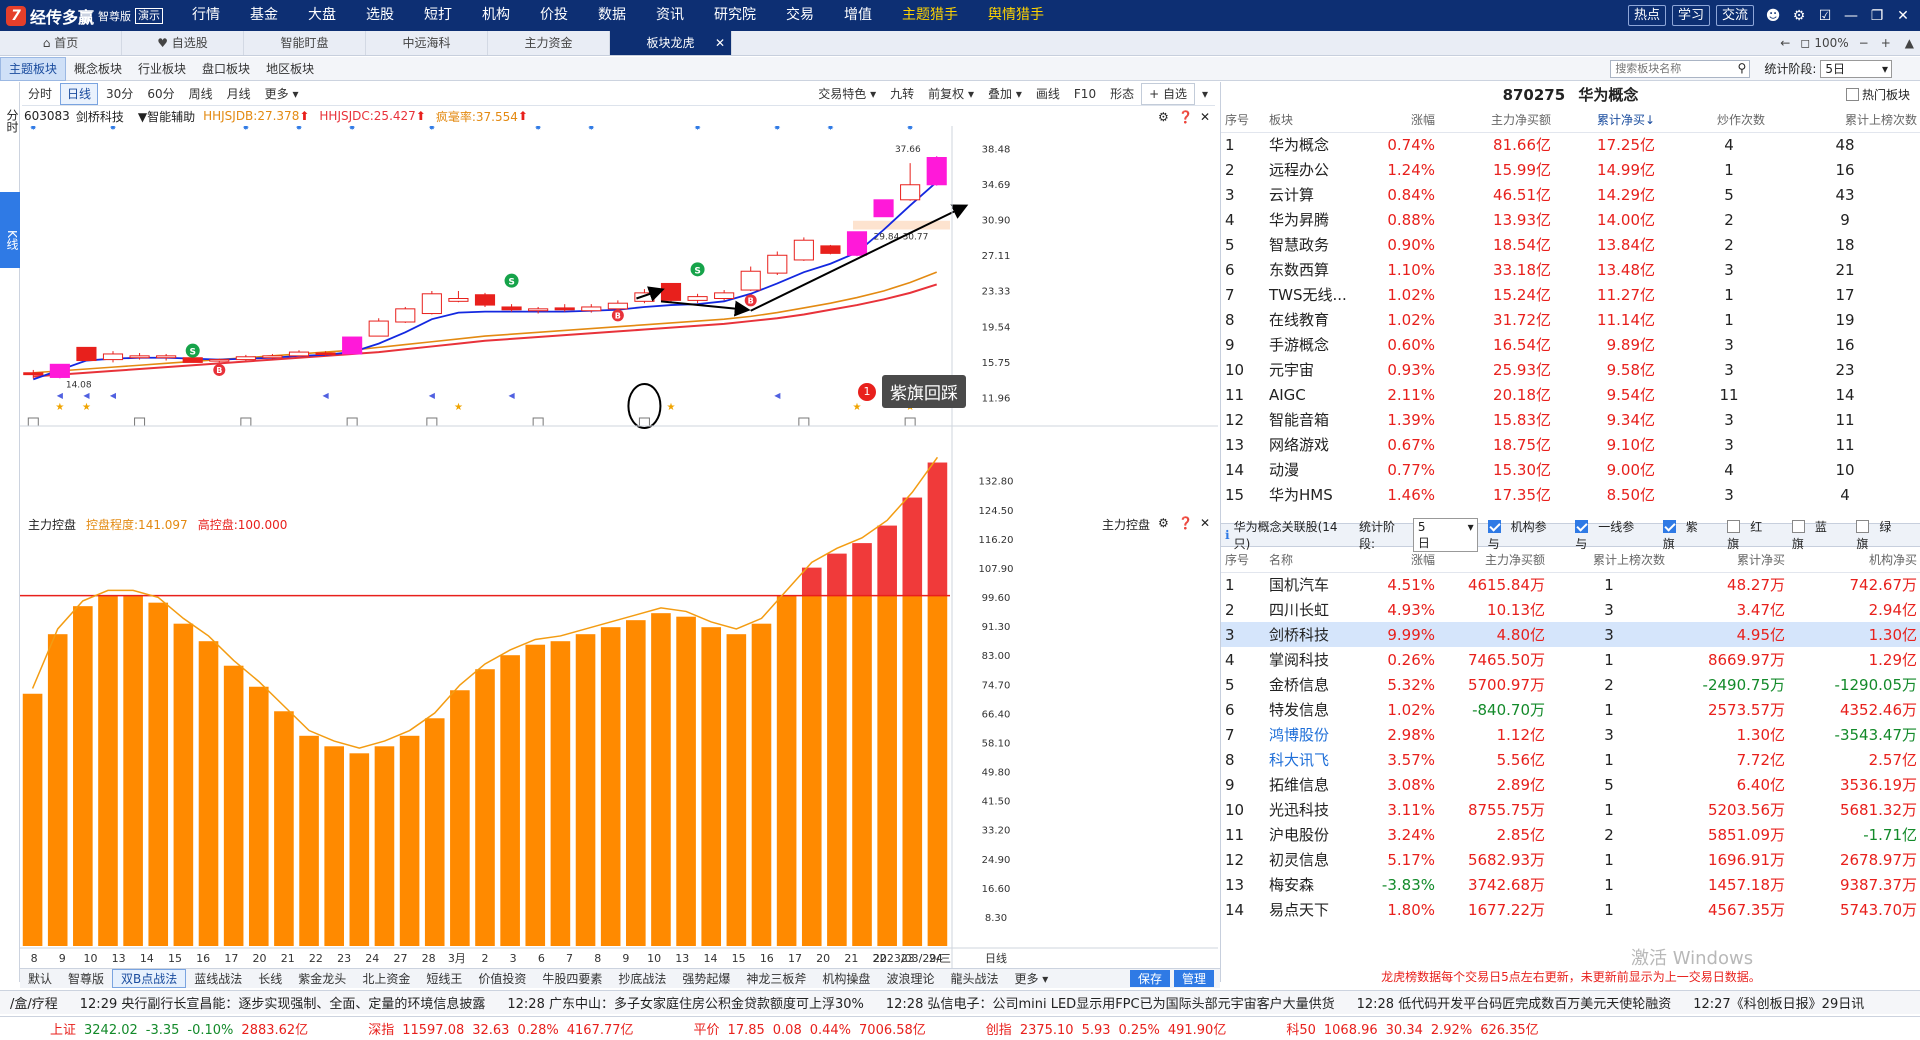  What do you see at coordinates (1016, 15) in the screenshot?
I see `menu-item-sentiment-hunter: 舆情猎手` at bounding box center [1016, 15].